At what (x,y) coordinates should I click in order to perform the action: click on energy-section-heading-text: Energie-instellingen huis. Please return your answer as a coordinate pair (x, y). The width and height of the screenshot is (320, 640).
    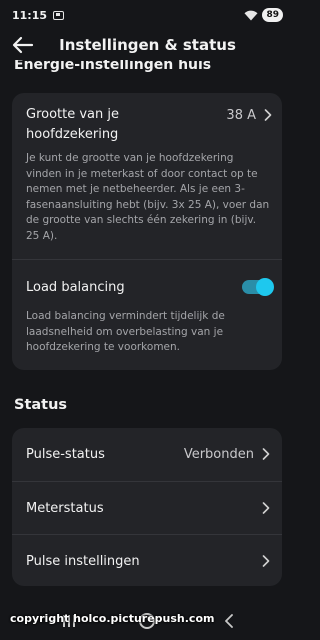
    Looking at the image, I should click on (113, 66).